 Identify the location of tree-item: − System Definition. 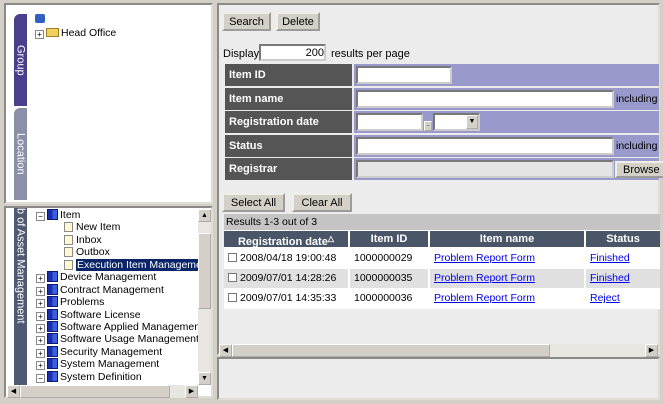
(89, 377).